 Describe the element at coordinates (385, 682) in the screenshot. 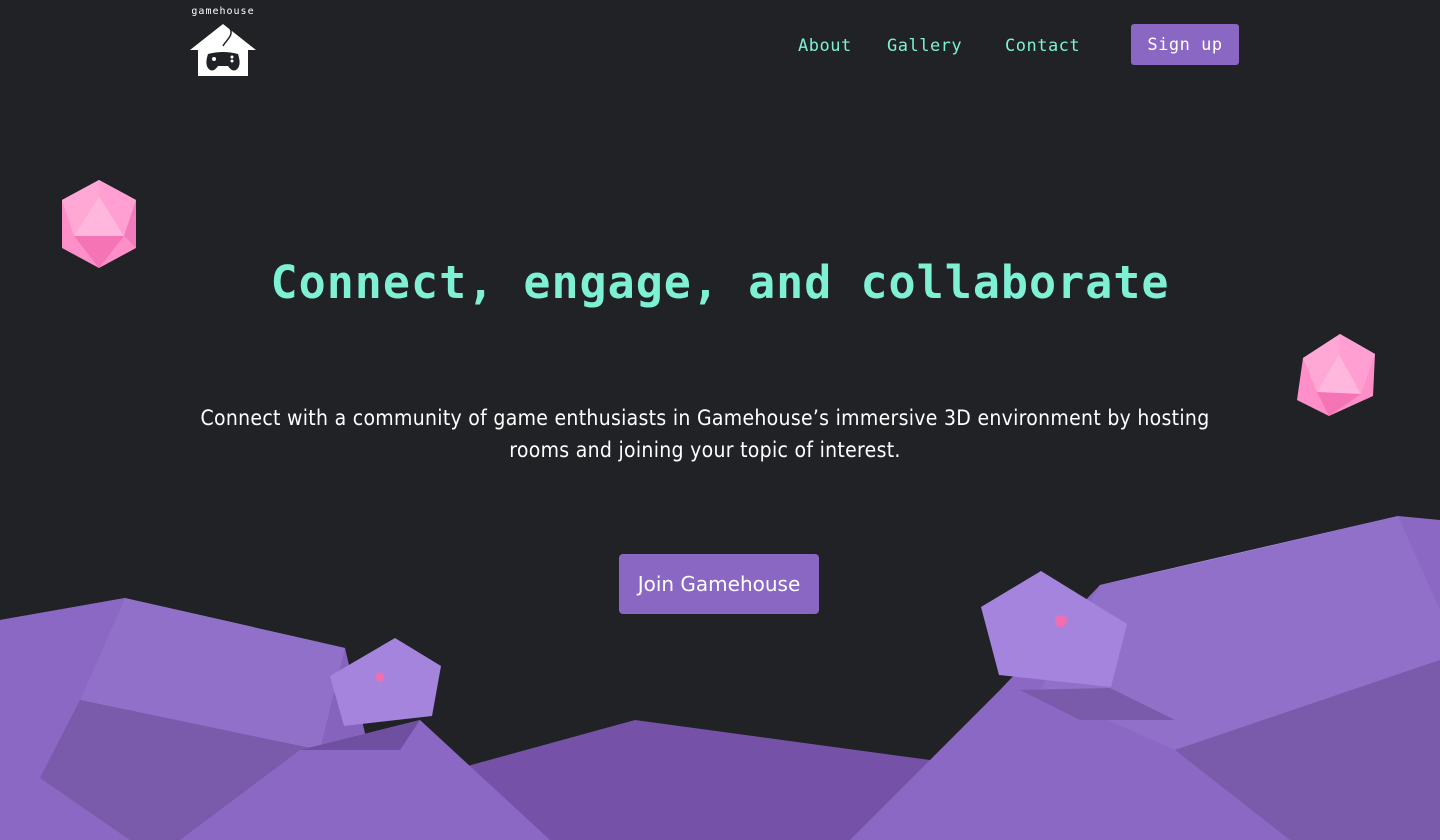

I see `polygon-creature-left` at that location.